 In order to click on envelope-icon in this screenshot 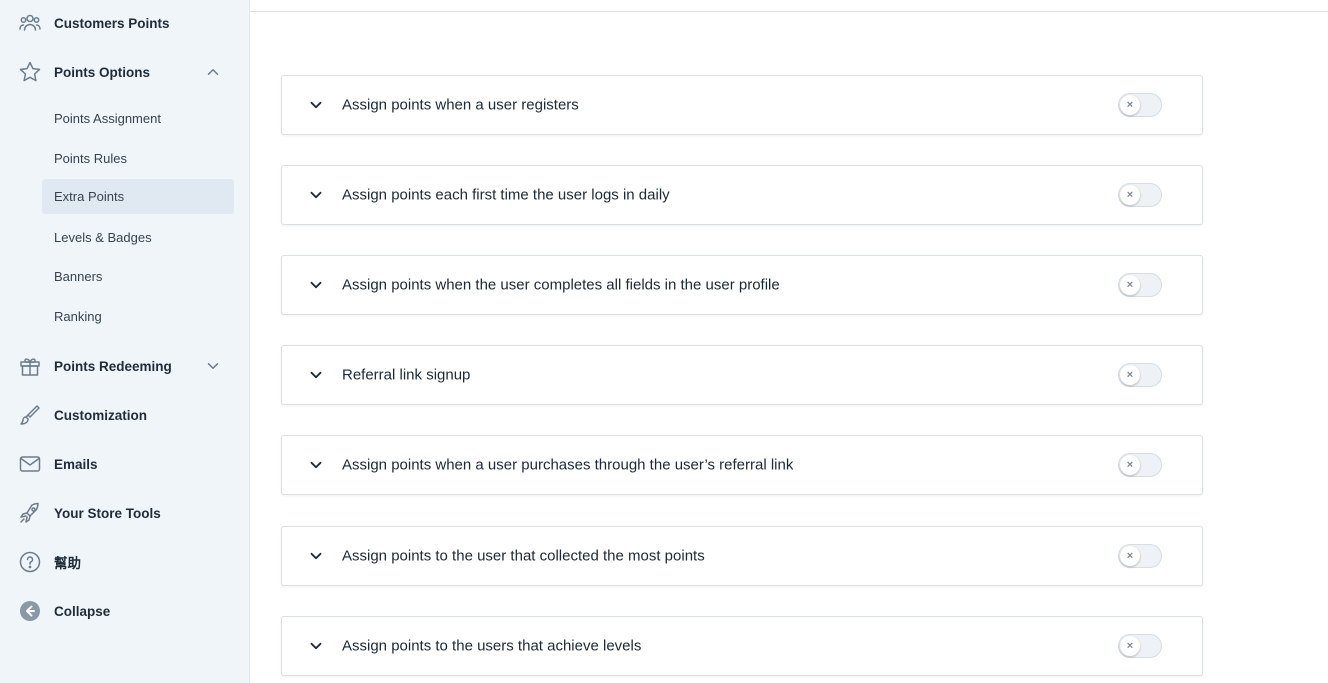, I will do `click(30, 464)`.